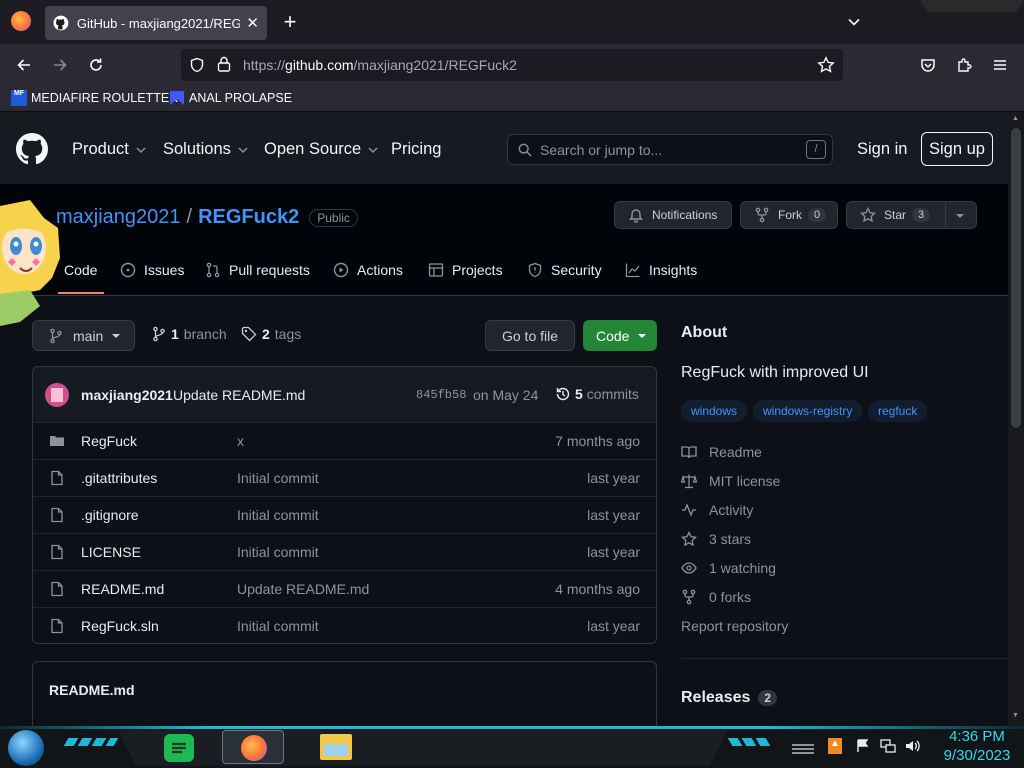 The height and width of the screenshot is (768, 1024). What do you see at coordinates (111, 552) in the screenshot?
I see `file-name: LICENSE` at bounding box center [111, 552].